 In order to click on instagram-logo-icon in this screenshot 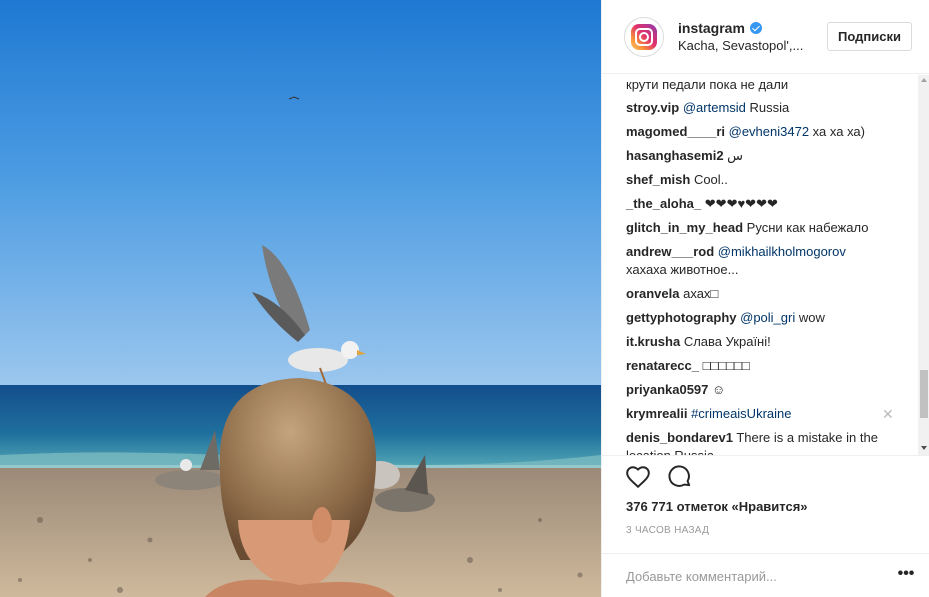, I will do `click(644, 37)`.